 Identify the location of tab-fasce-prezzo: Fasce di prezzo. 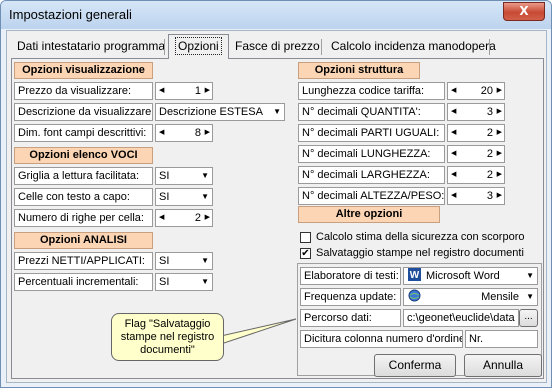
(277, 47).